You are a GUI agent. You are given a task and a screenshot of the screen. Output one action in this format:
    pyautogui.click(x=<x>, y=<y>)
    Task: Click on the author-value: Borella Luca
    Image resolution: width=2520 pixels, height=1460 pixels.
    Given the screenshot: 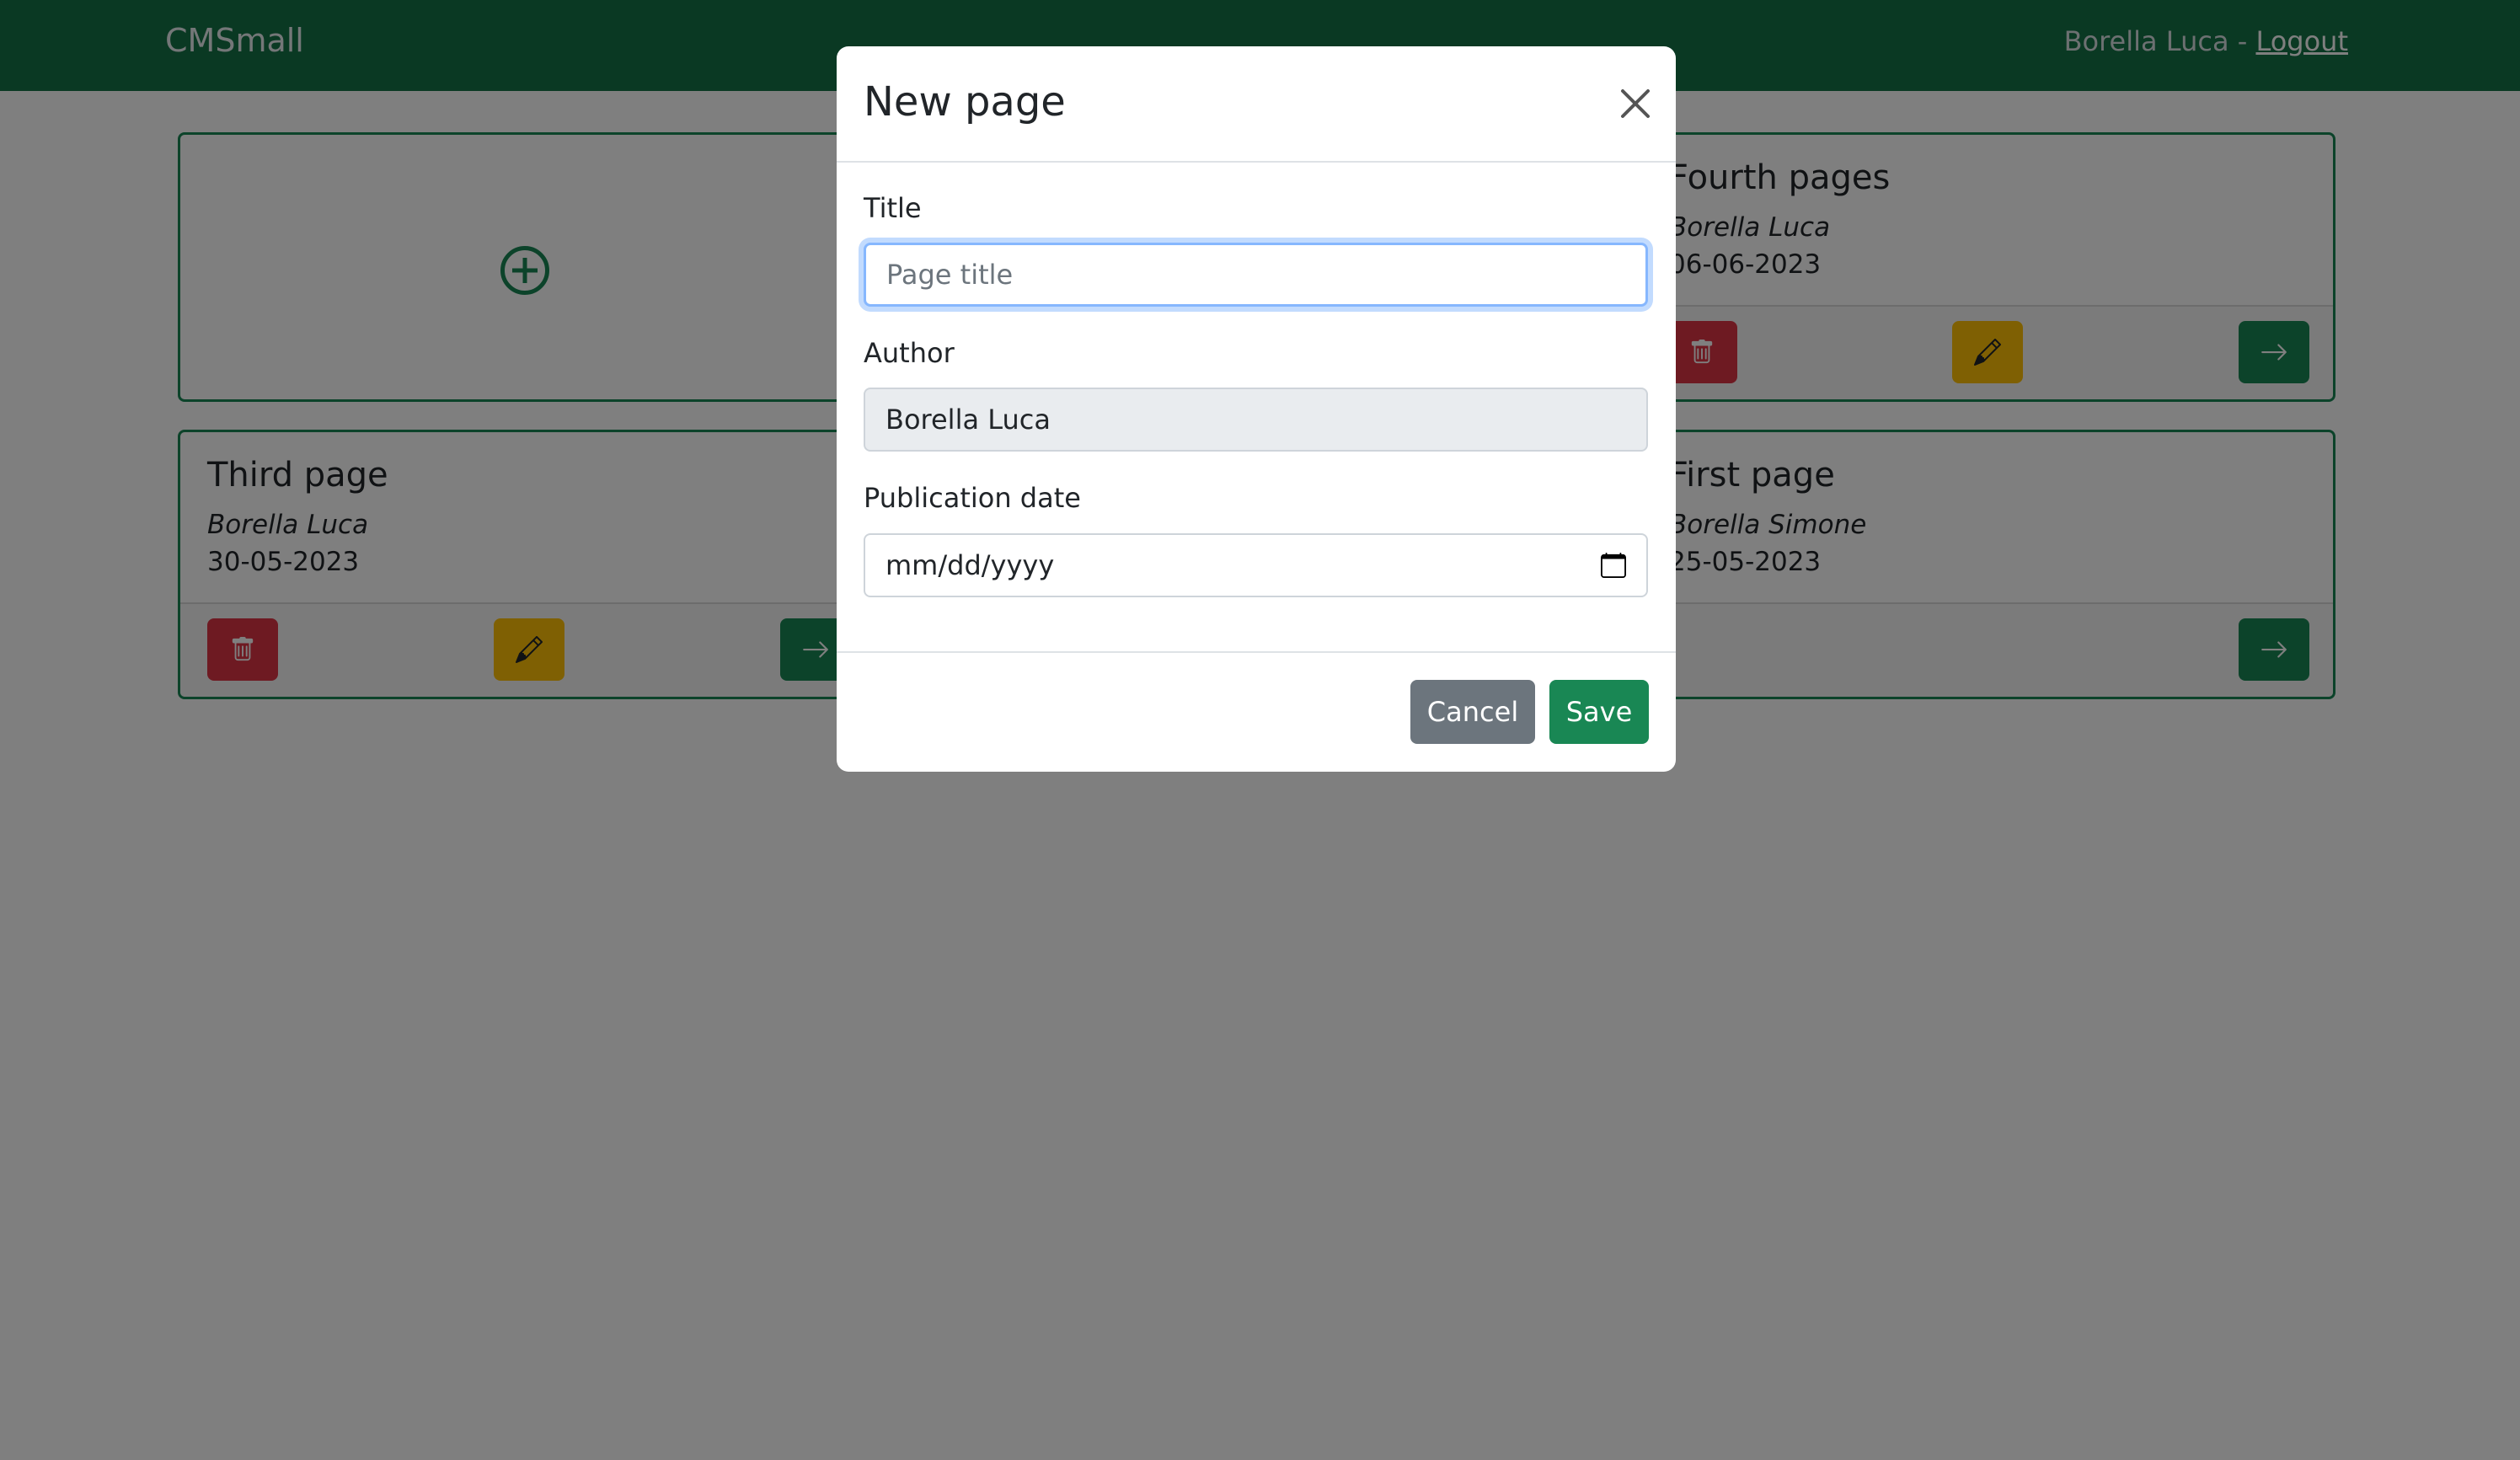 What is the action you would take?
    pyautogui.click(x=968, y=420)
    